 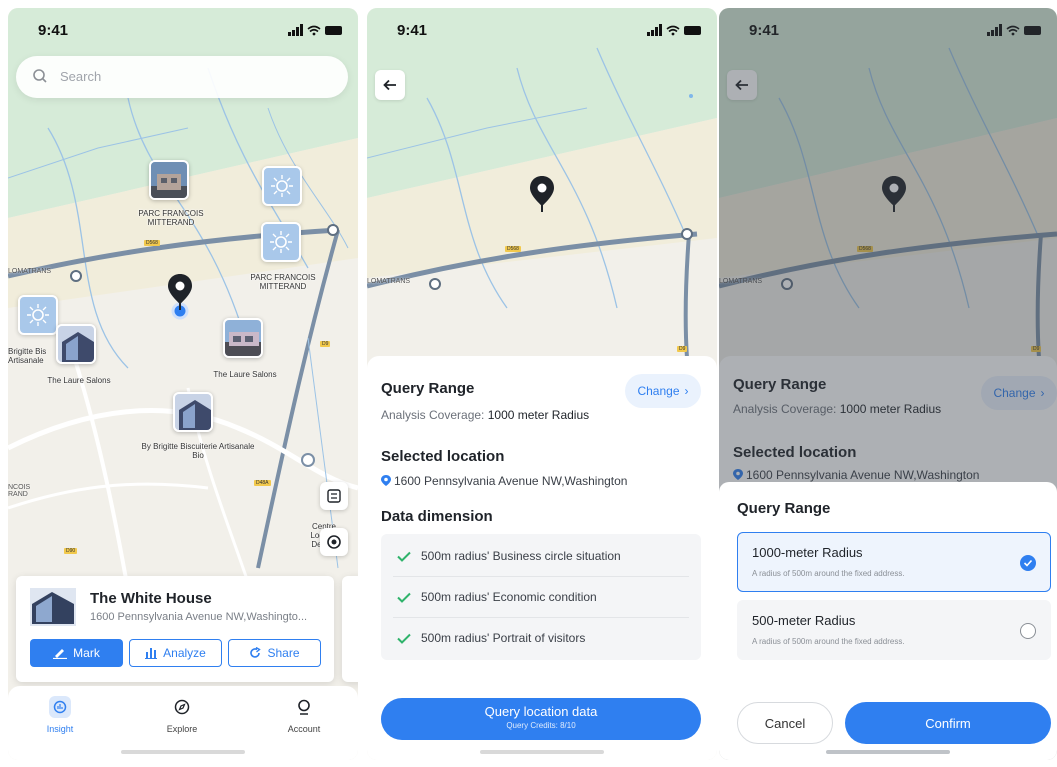 I want to click on dimension-item: 500m radius' Economic condition, so click(x=541, y=597).